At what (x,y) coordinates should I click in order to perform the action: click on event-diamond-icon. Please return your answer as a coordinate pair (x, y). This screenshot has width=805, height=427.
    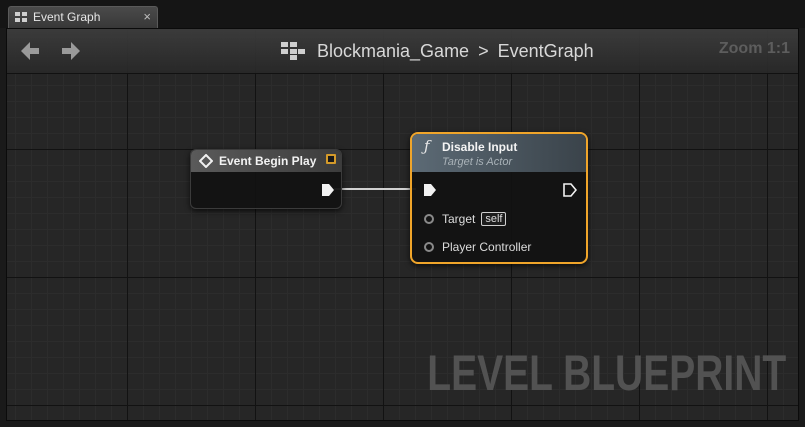
    Looking at the image, I should click on (206, 161).